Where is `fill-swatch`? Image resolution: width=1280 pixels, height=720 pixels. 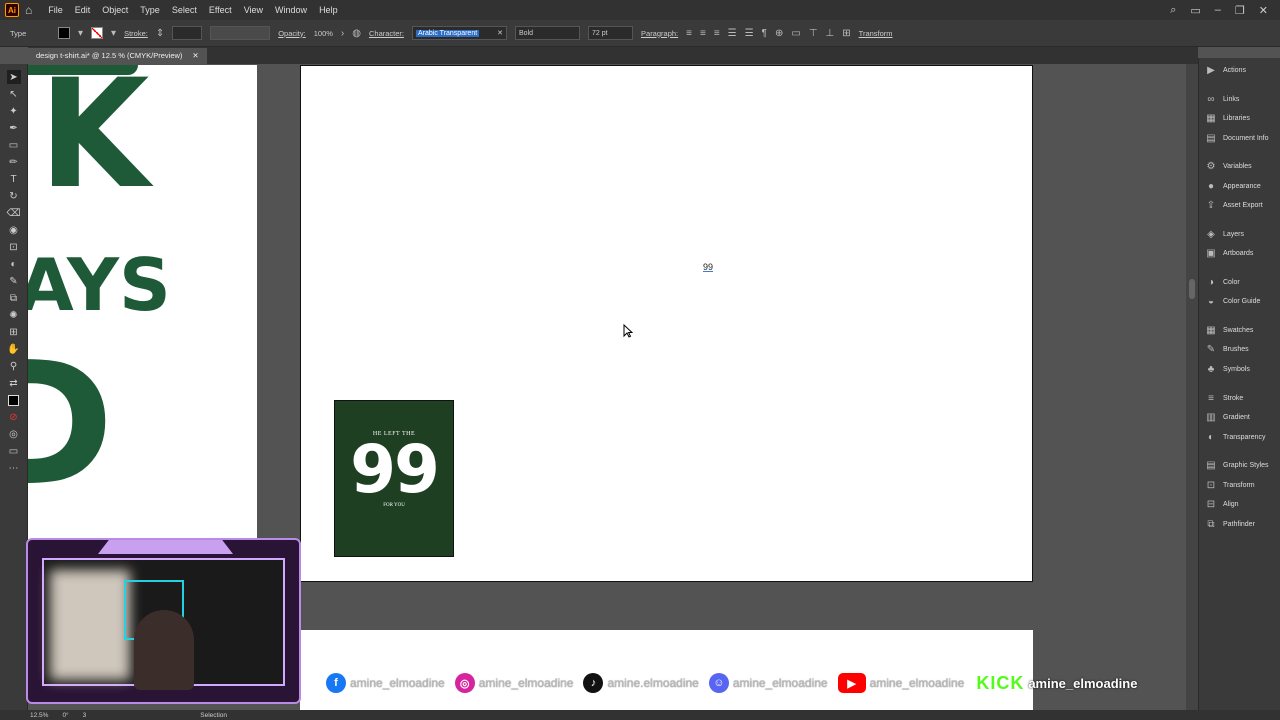
fill-swatch is located at coordinates (64, 33).